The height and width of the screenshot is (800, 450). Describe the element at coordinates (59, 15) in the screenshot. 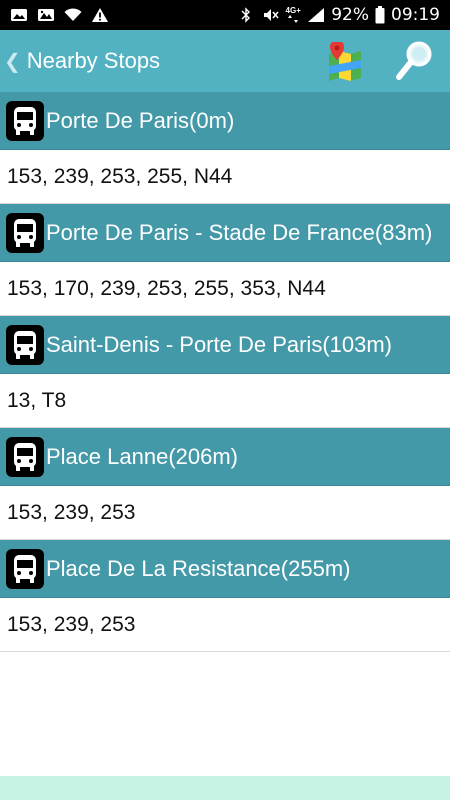

I see `notification-icons` at that location.